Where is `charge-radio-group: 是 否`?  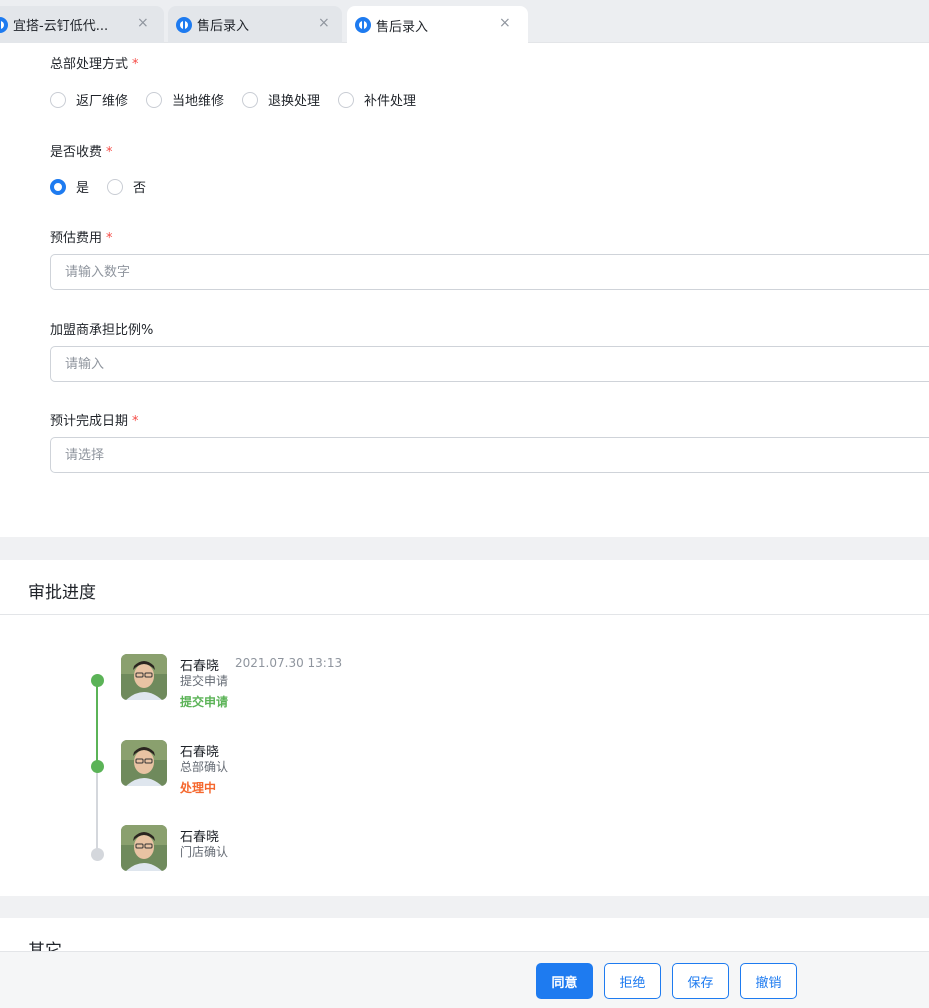 charge-radio-group: 是 否 is located at coordinates (107, 186).